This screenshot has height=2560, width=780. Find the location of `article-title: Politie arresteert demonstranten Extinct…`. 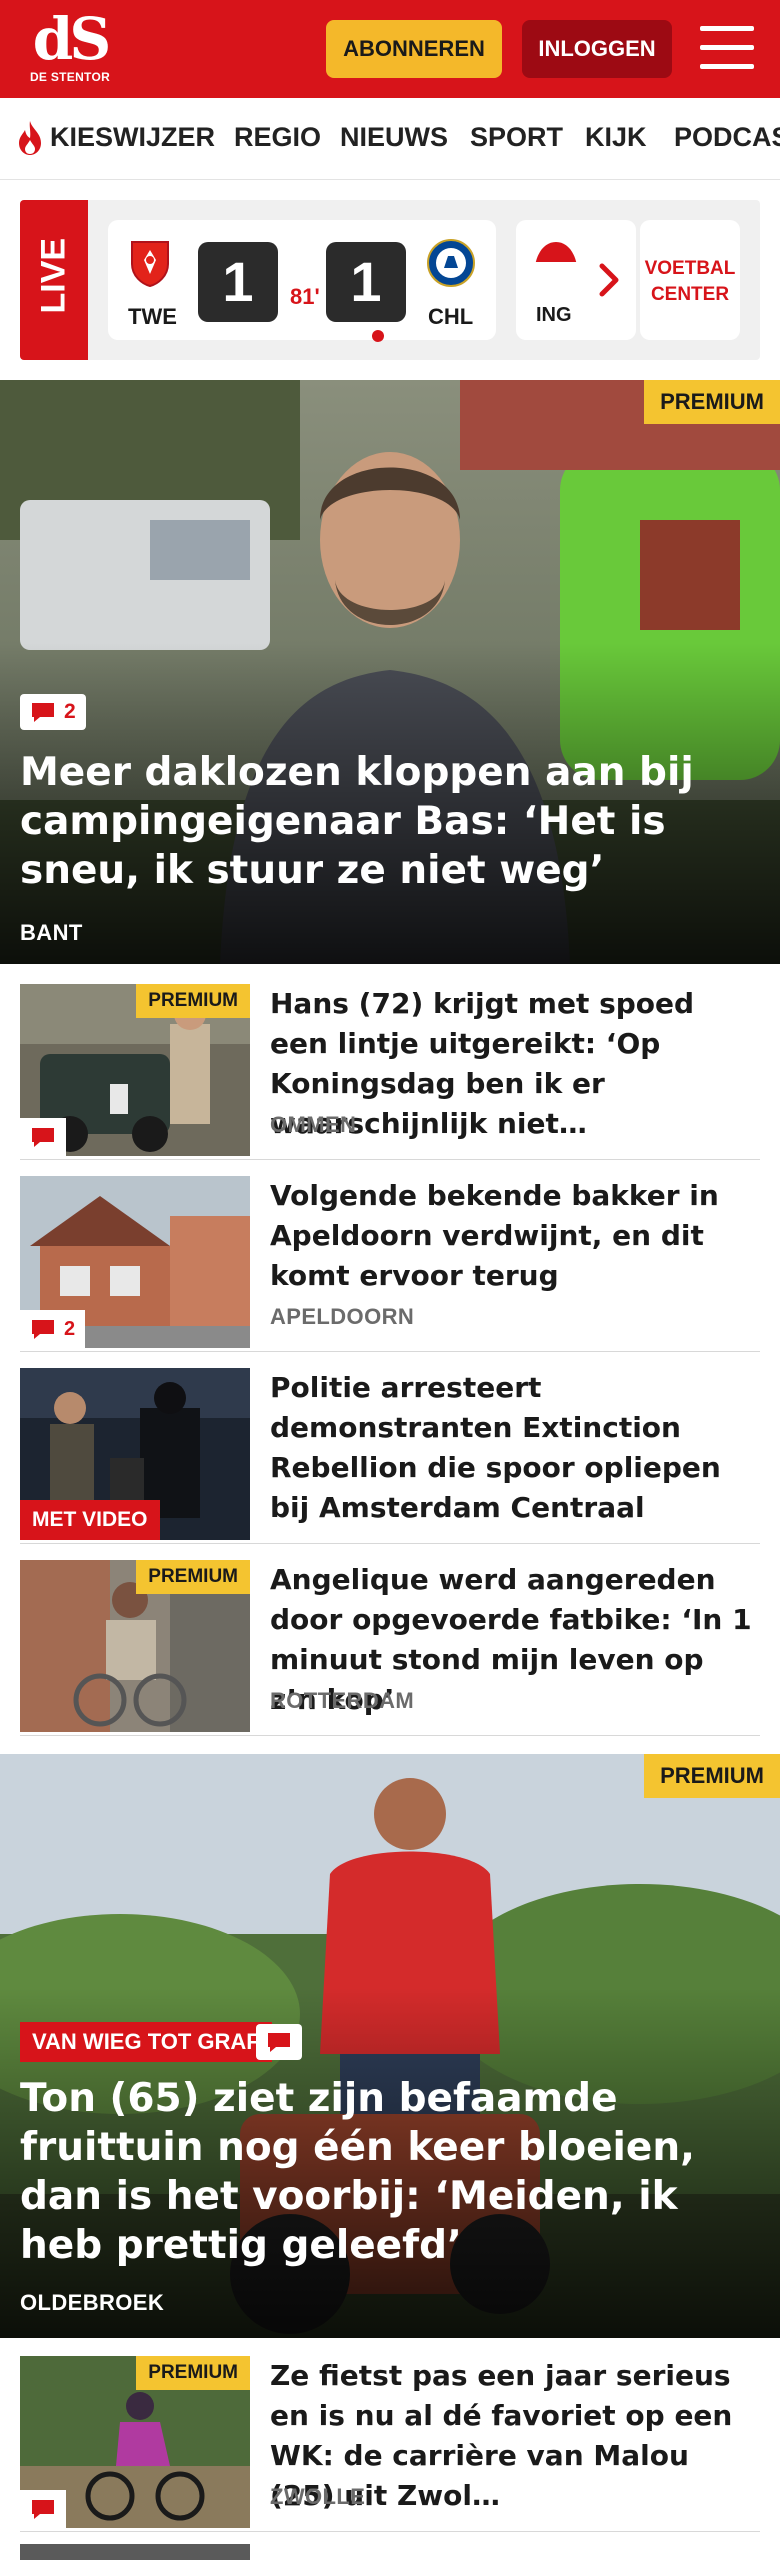

article-title: Politie arresteert demonstranten Extinct… is located at coordinates (515, 1448).